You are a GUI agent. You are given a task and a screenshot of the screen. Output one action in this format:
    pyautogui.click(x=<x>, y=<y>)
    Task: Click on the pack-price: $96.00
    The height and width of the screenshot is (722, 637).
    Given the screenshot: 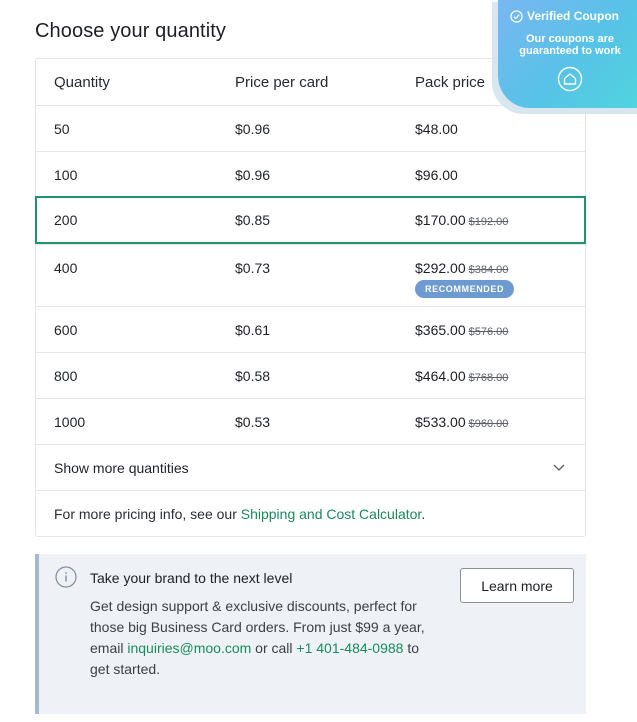 What is the action you would take?
    pyautogui.click(x=436, y=175)
    